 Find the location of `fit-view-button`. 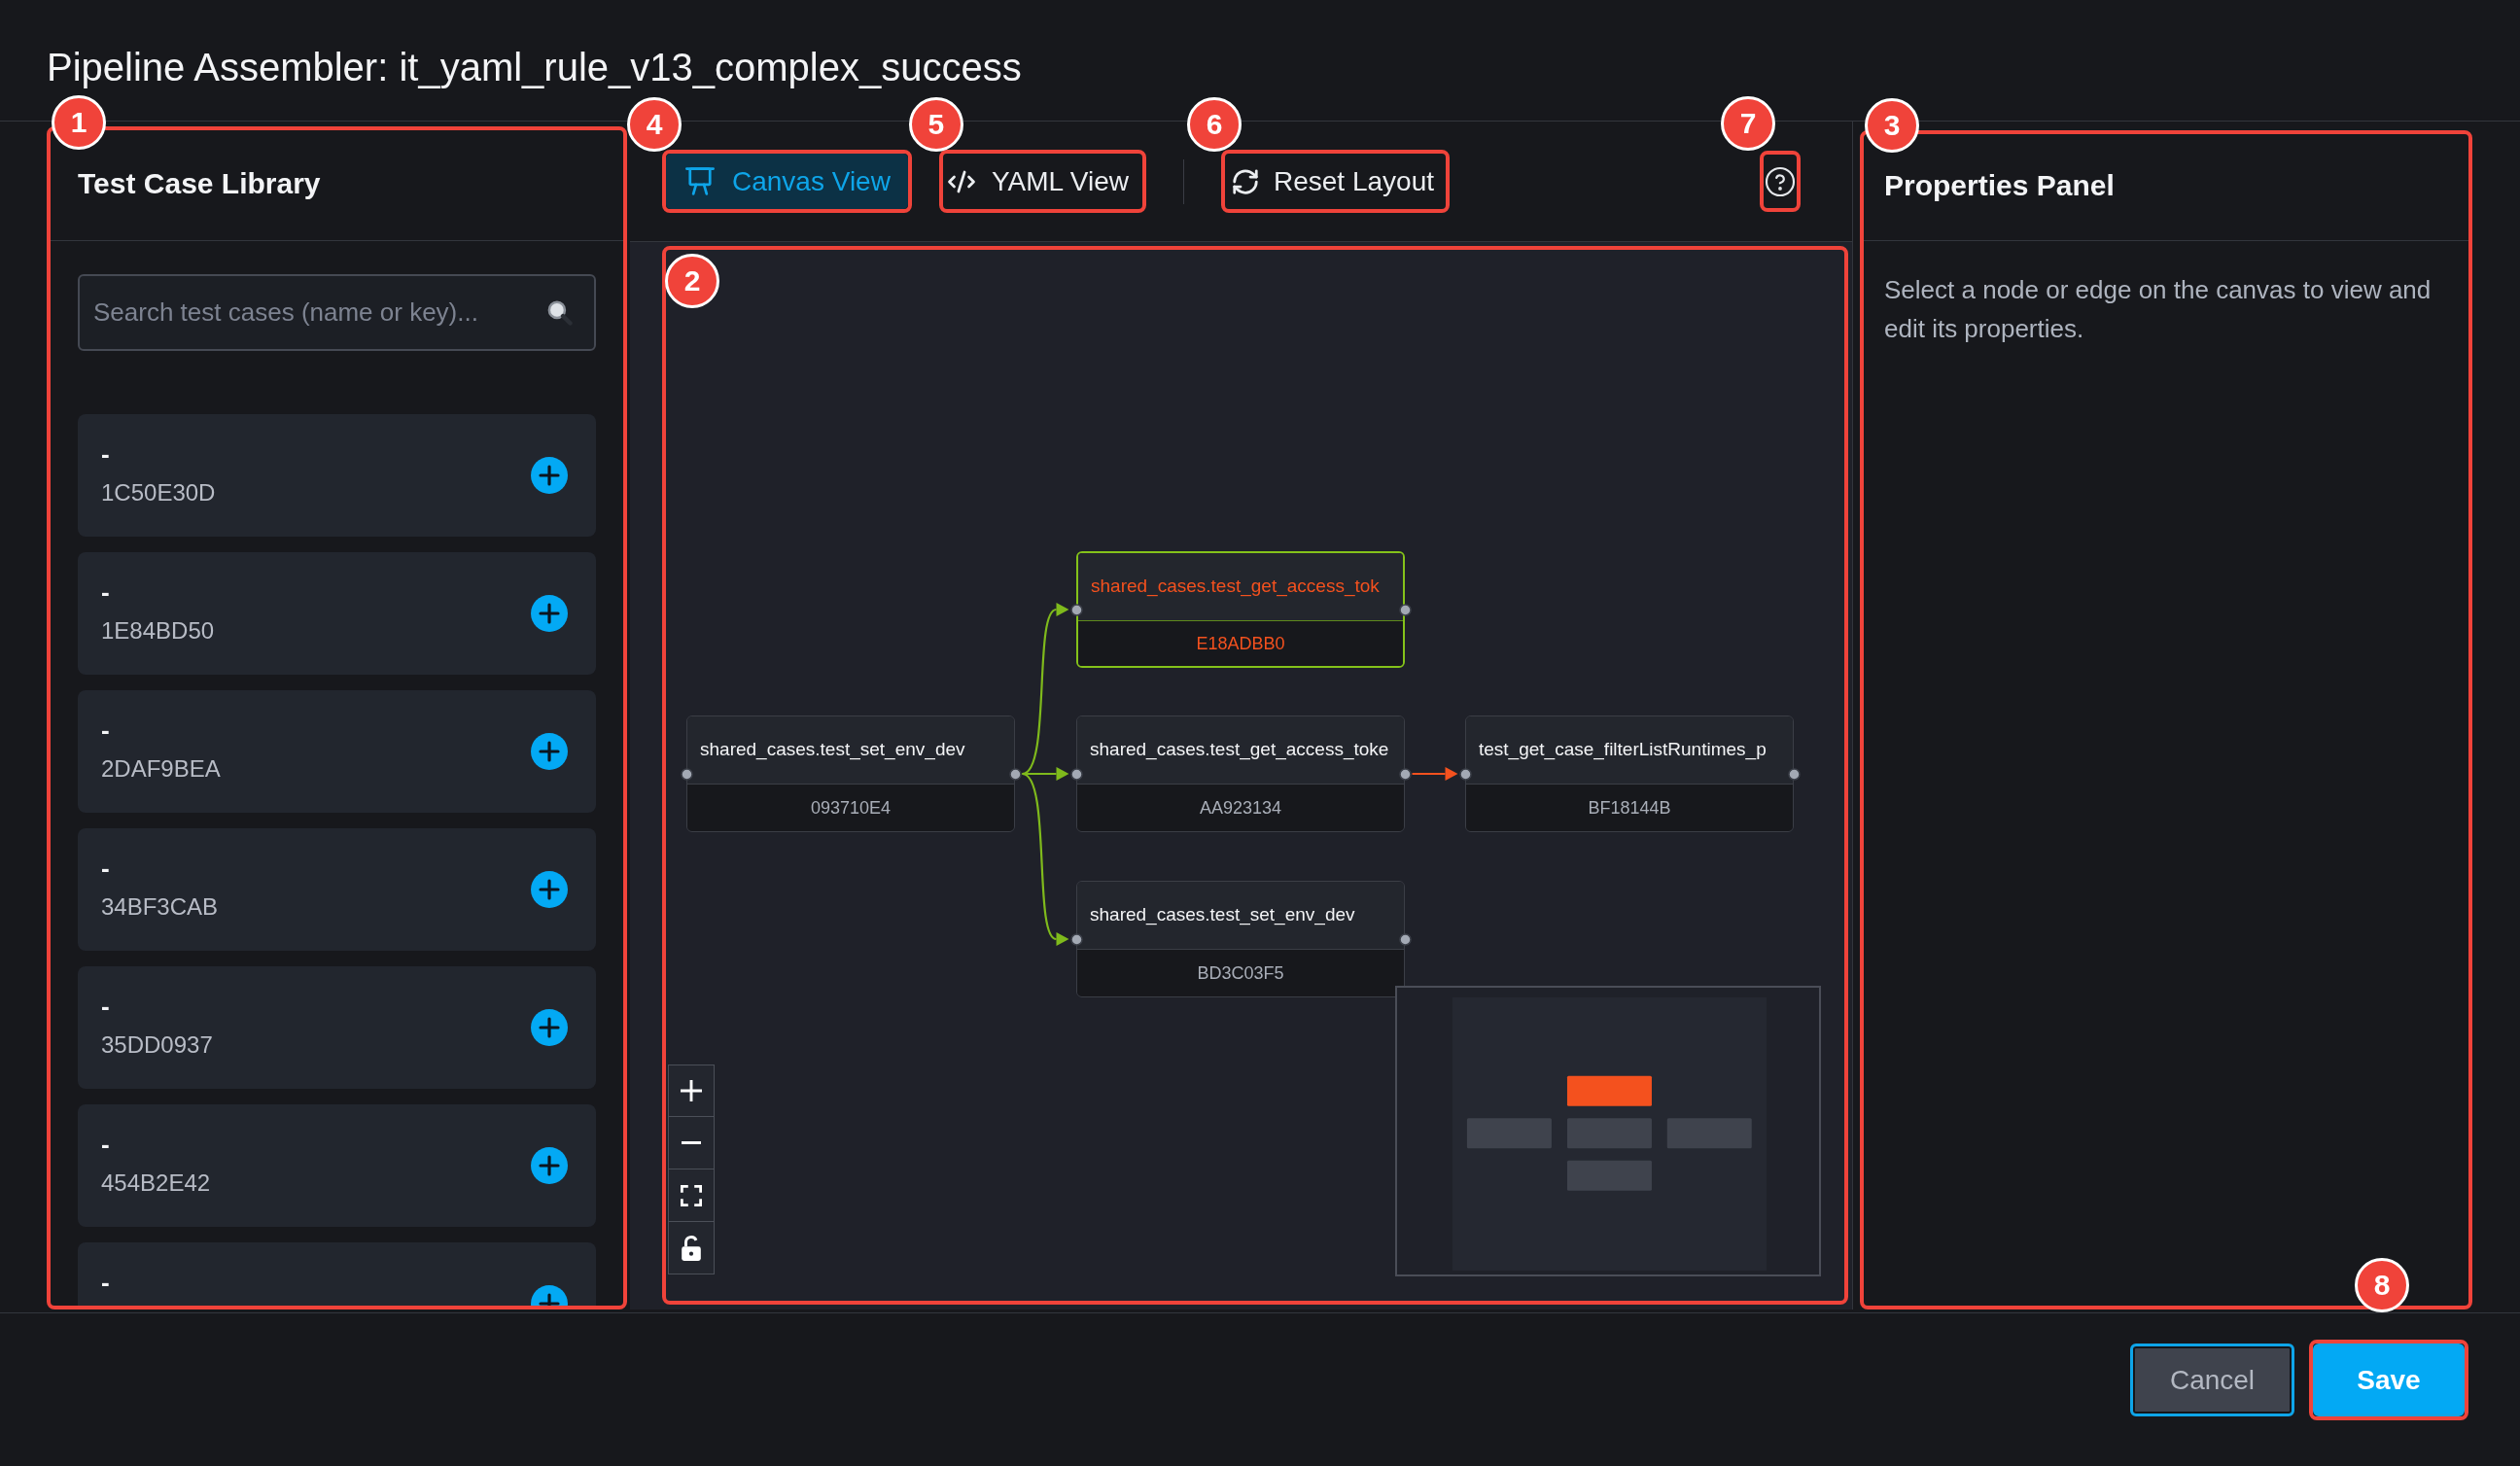

fit-view-button is located at coordinates (691, 1196).